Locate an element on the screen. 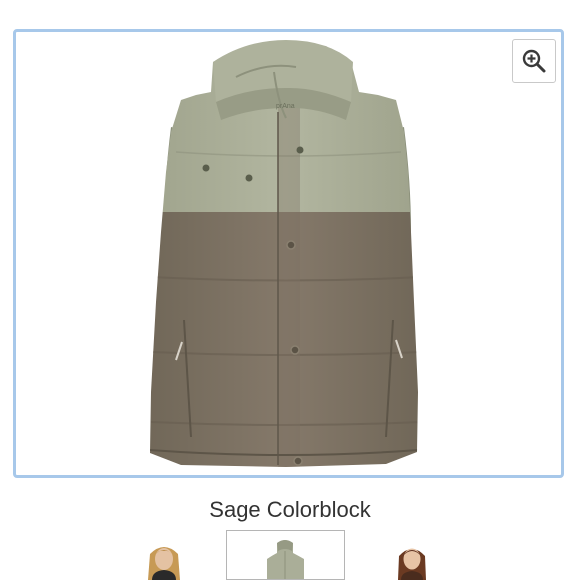 This screenshot has width=580, height=580. vest-flat-thumbnail is located at coordinates (285, 555).